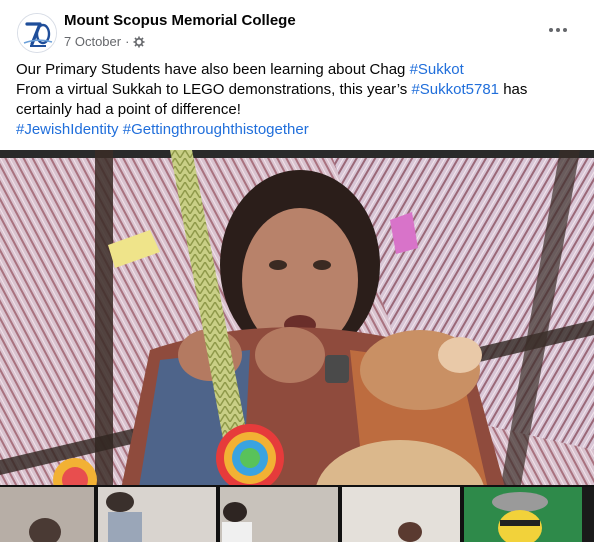 Image resolution: width=594 pixels, height=542 pixels. What do you see at coordinates (551, 30) in the screenshot?
I see `more-options-icon` at bounding box center [551, 30].